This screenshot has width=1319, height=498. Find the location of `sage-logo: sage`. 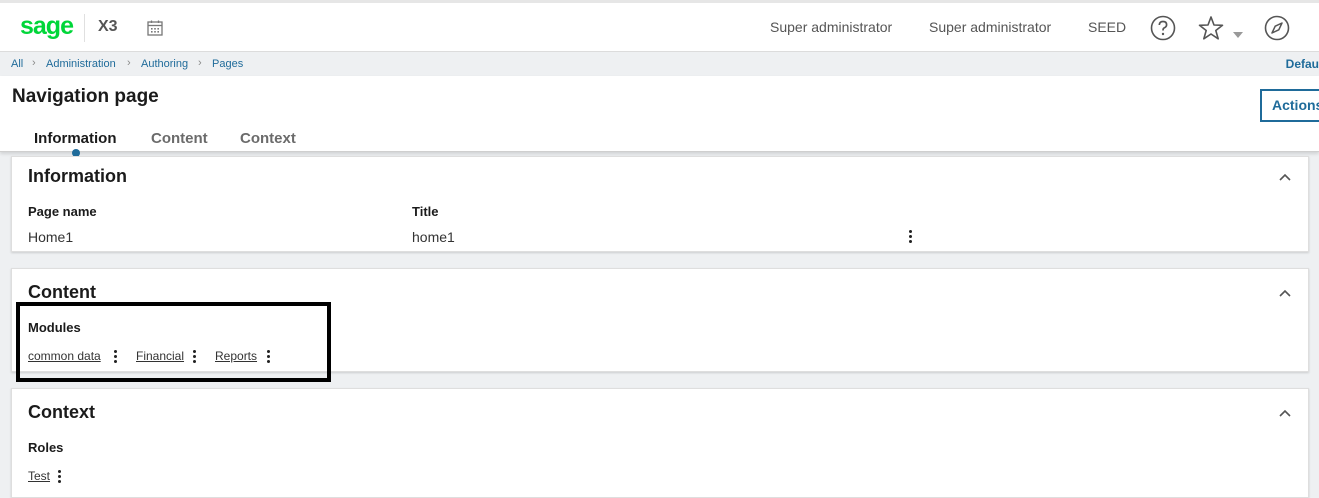

sage-logo: sage is located at coordinates (47, 26).